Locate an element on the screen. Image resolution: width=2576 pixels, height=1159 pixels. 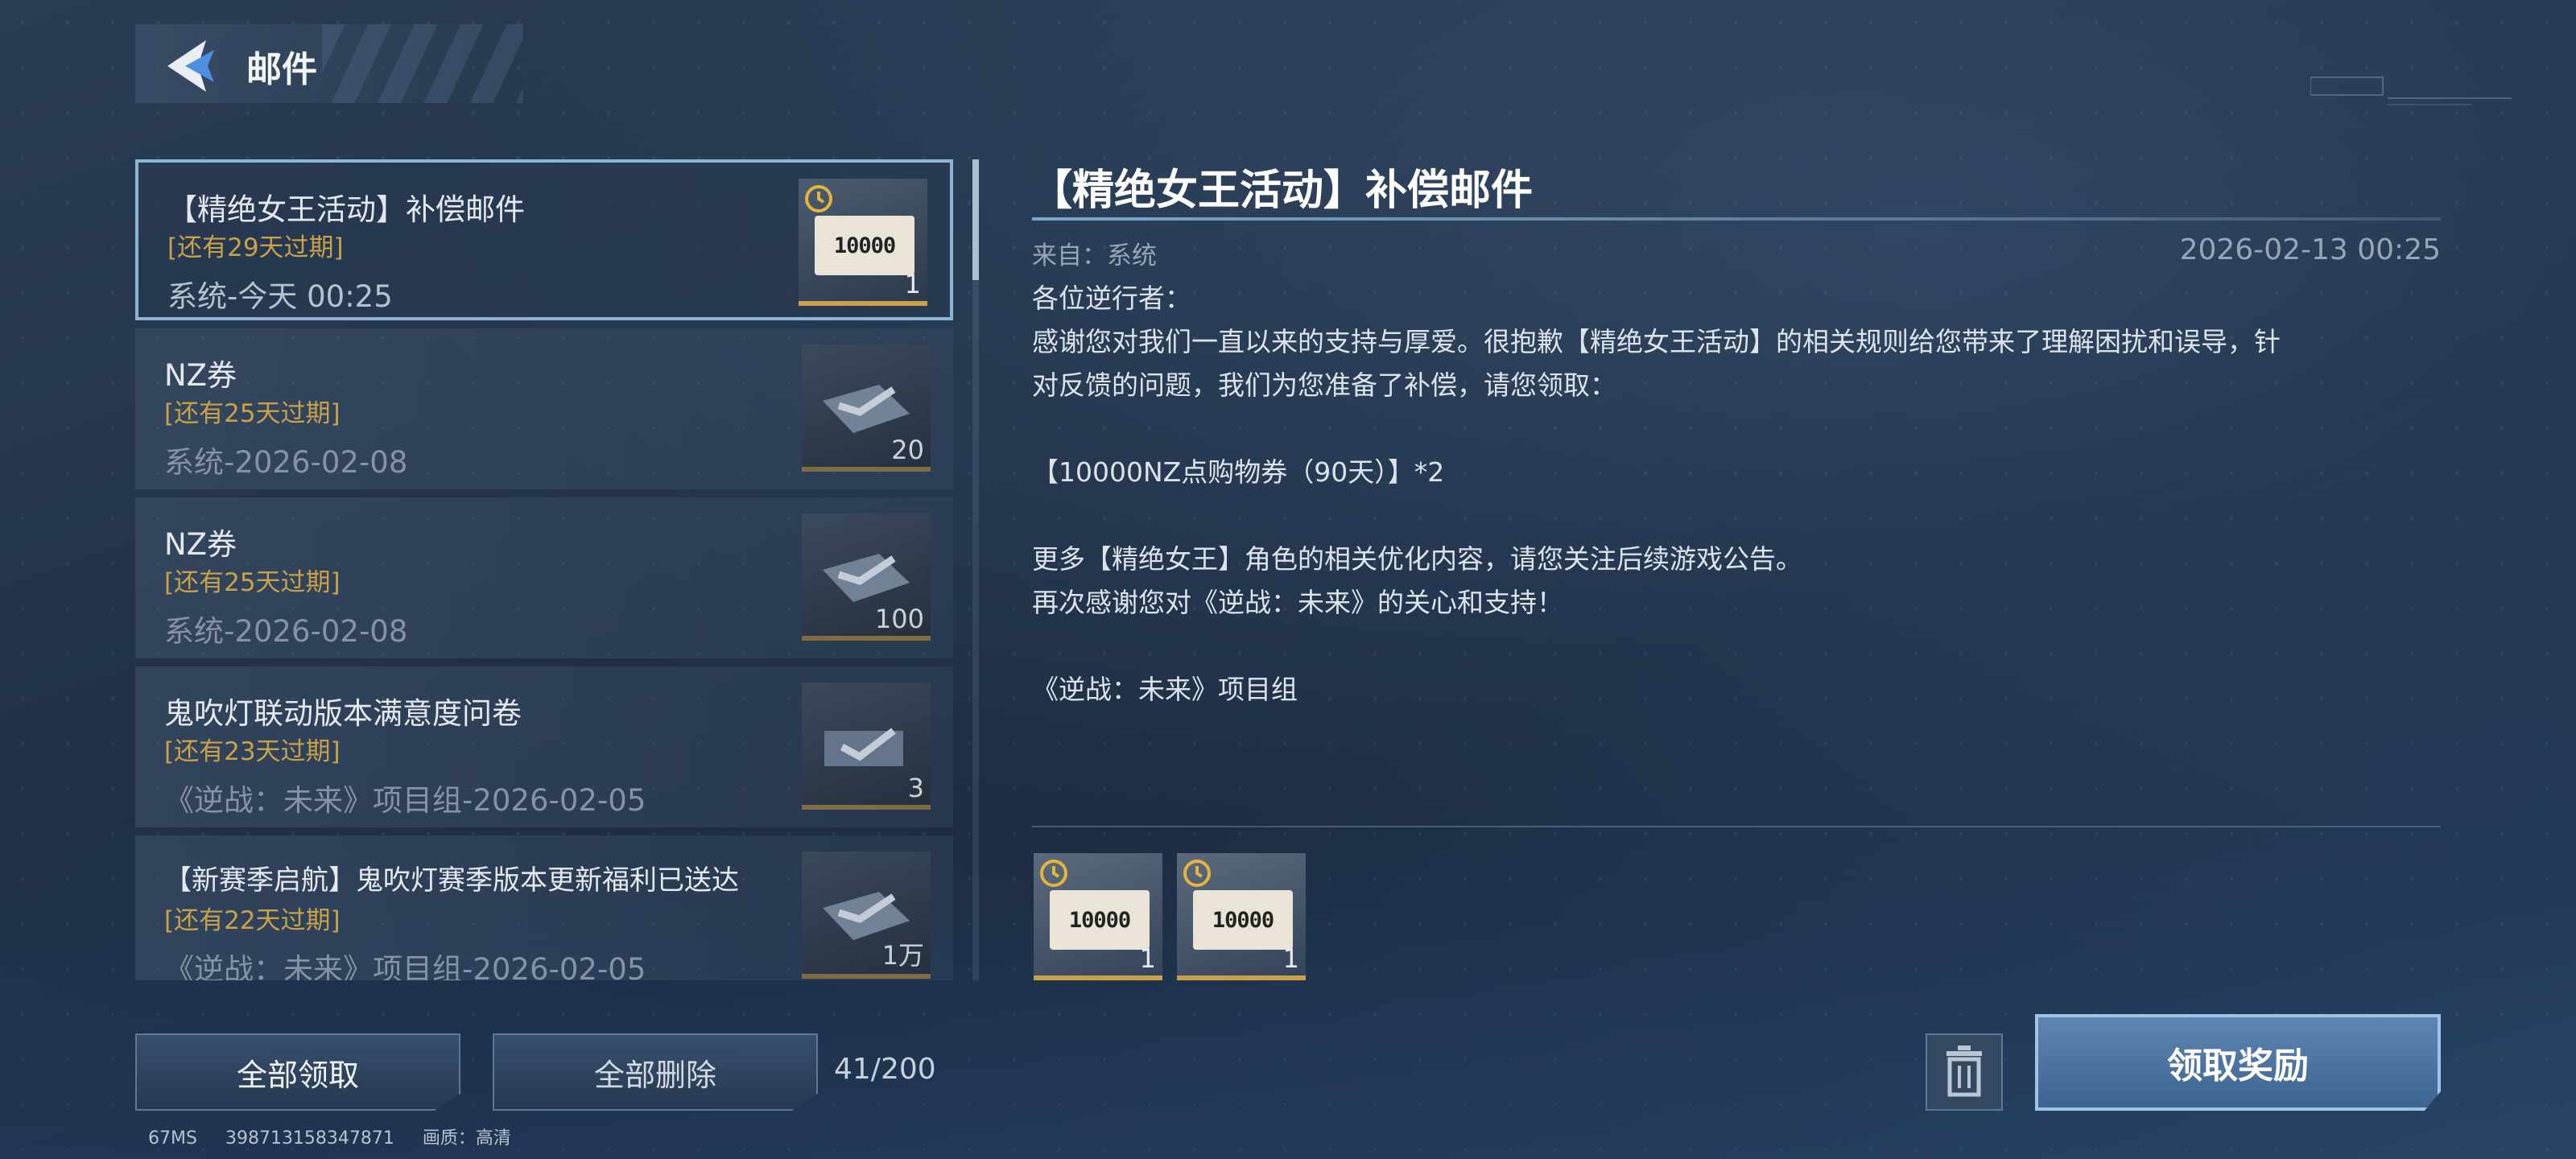
title-divider is located at coordinates (1736, 219).